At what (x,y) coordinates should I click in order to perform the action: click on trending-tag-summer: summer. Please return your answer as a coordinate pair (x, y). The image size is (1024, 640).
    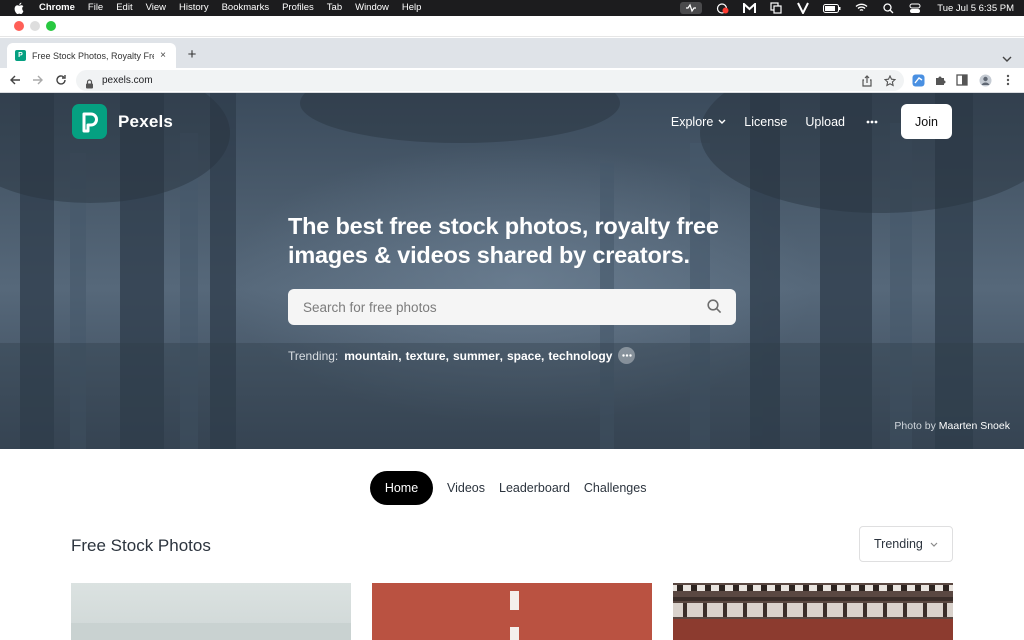
    Looking at the image, I should click on (476, 356).